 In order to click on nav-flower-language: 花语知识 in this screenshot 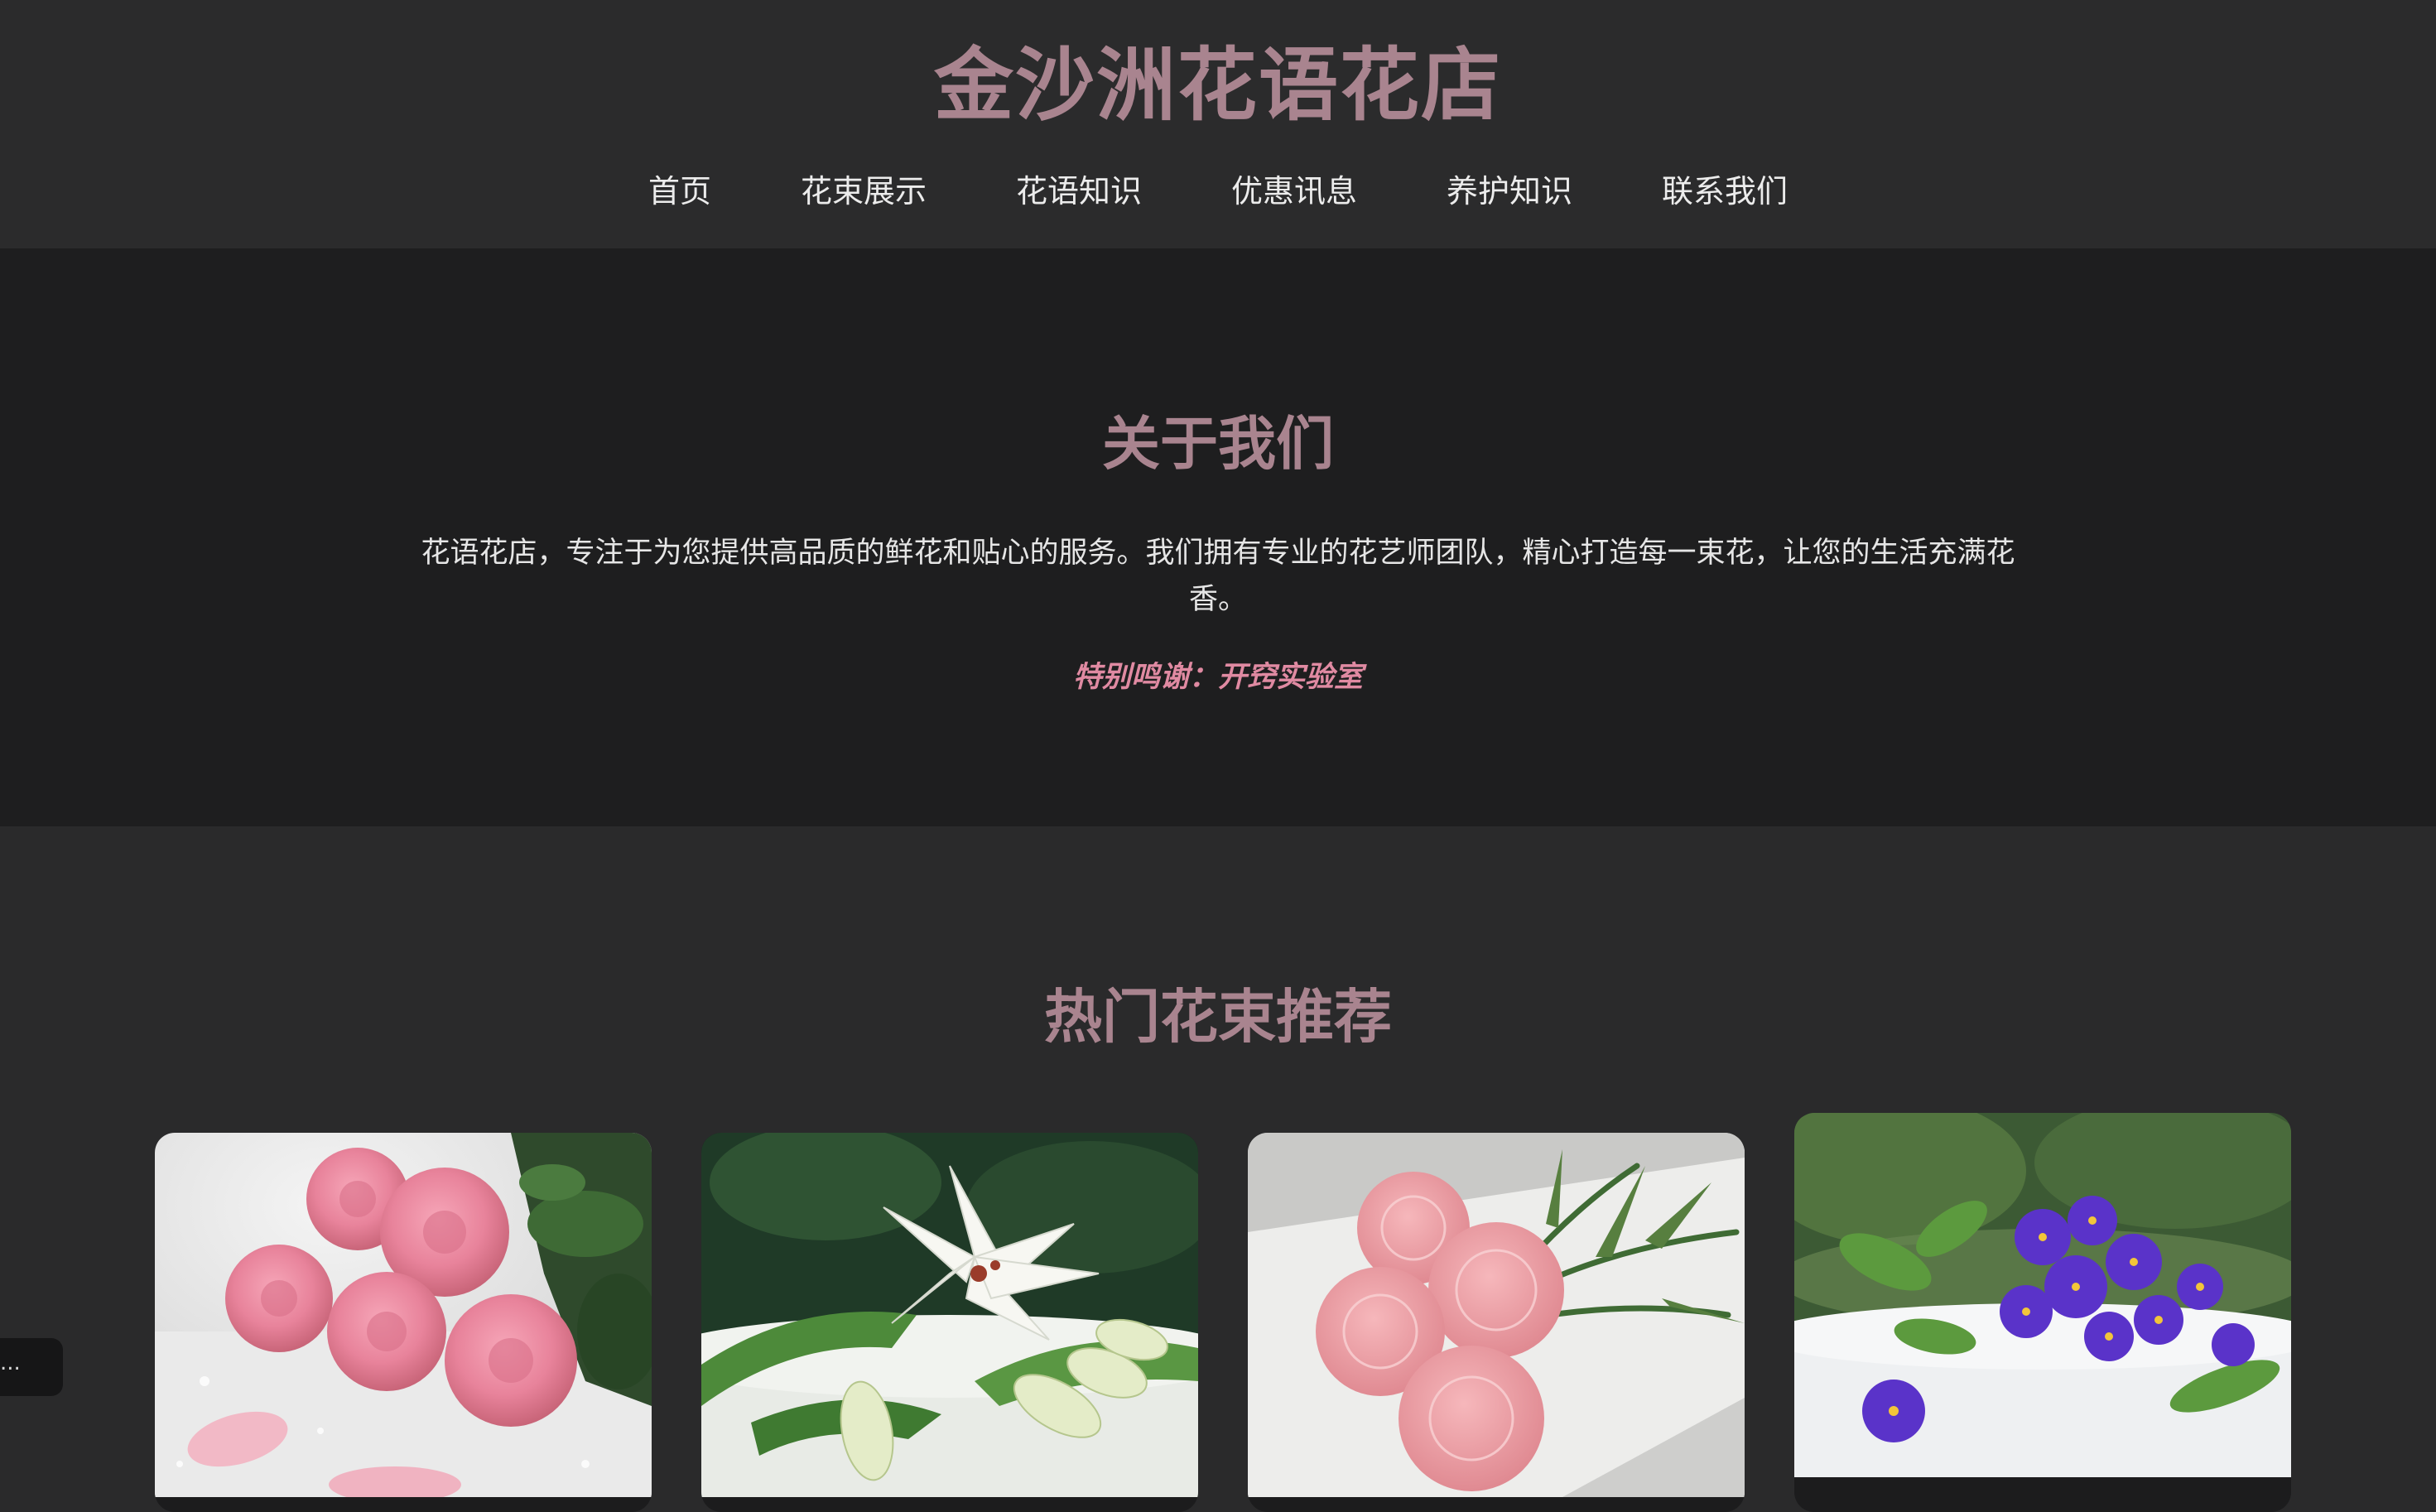, I will do `click(1079, 191)`.